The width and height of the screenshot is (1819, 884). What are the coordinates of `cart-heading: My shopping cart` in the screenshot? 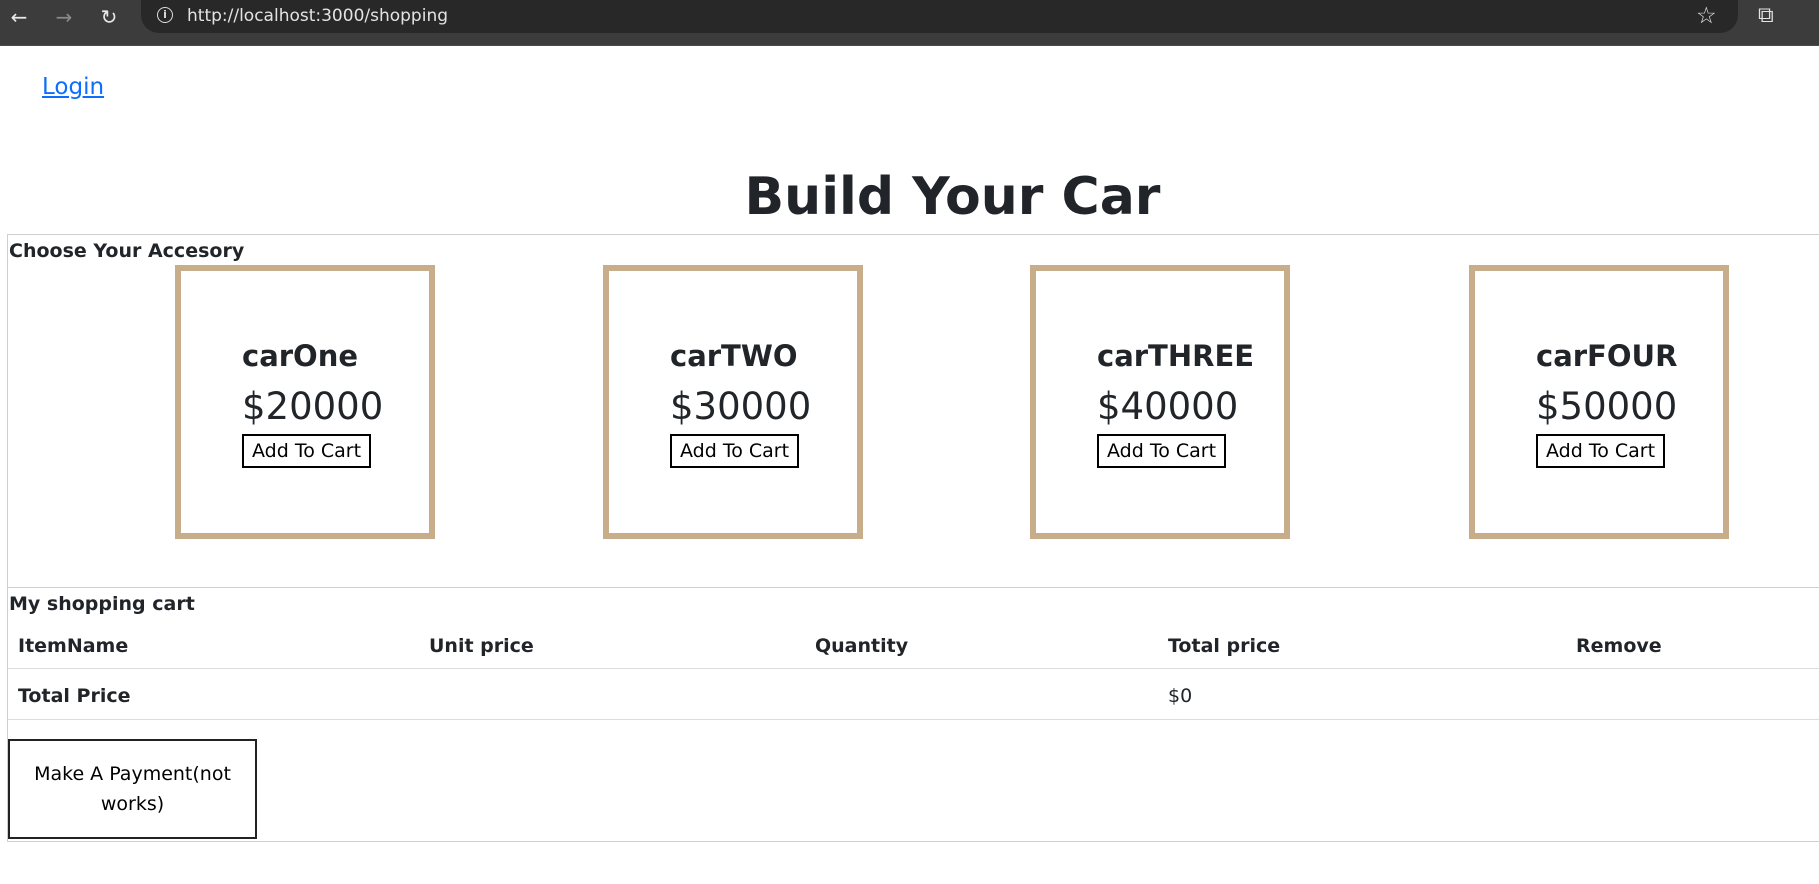 It's located at (102, 604).